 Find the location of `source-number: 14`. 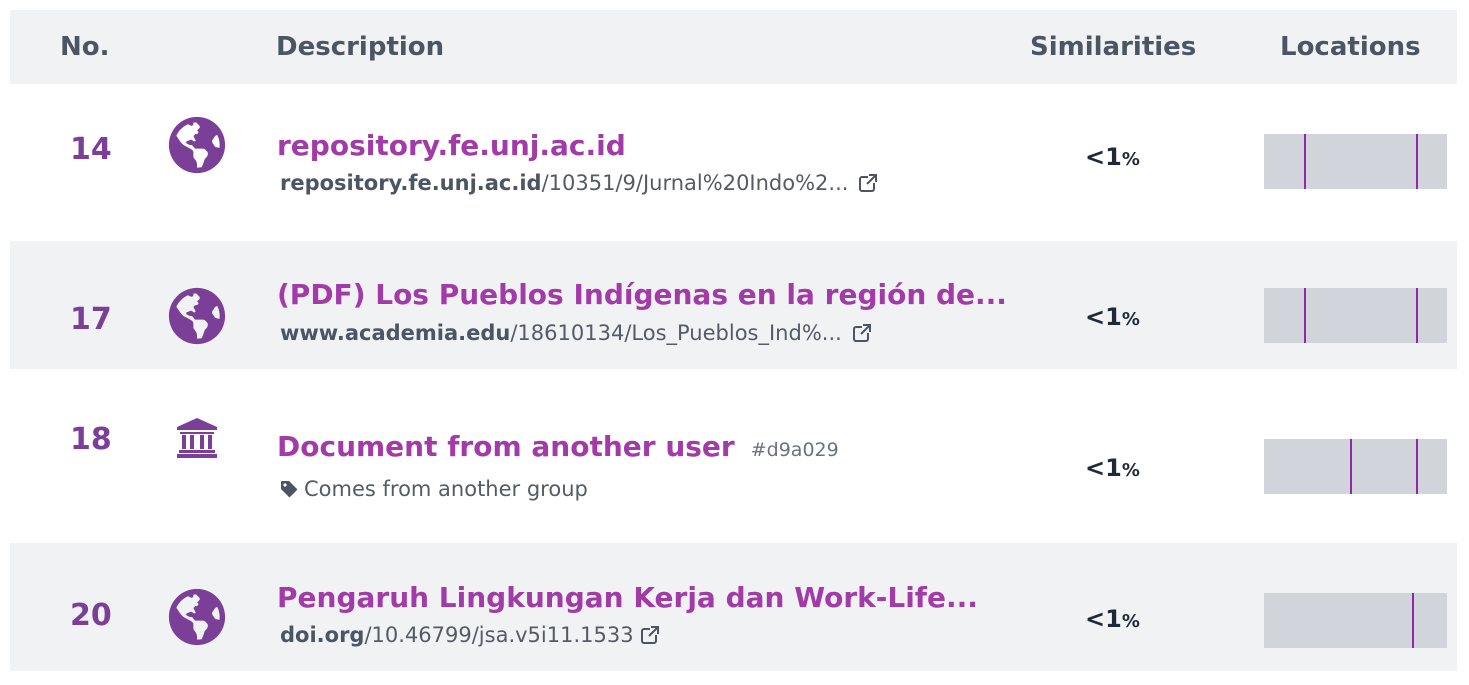

source-number: 14 is located at coordinates (91, 149).